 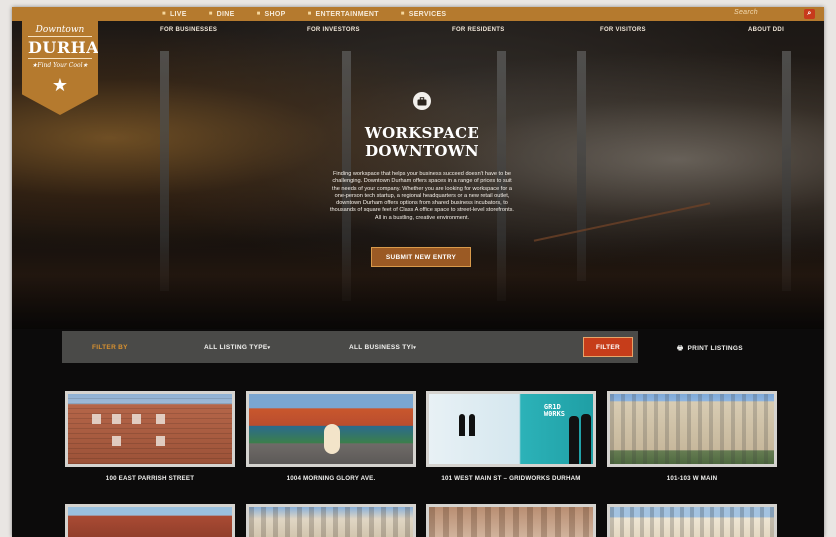 I want to click on top-nav-dine: ■ DINE, so click(x=222, y=14).